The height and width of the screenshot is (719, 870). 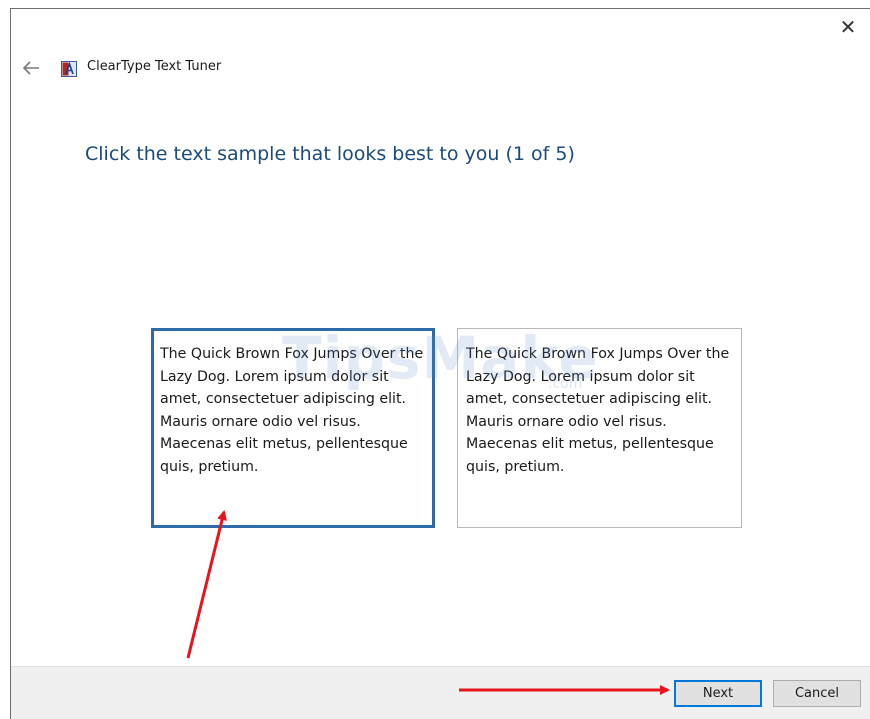 What do you see at coordinates (31, 68) in the screenshot?
I see `back-arrow-icon` at bounding box center [31, 68].